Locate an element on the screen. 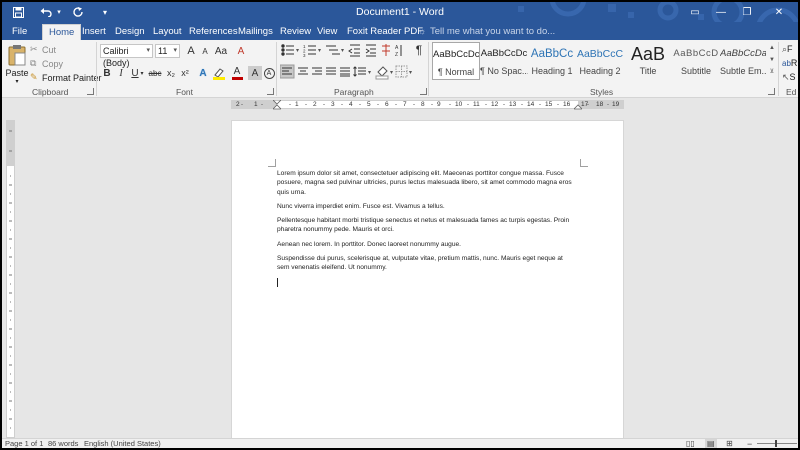 This screenshot has width=800, height=450. font-name-combo: Calibri (Body) ▾ is located at coordinates (126, 56).